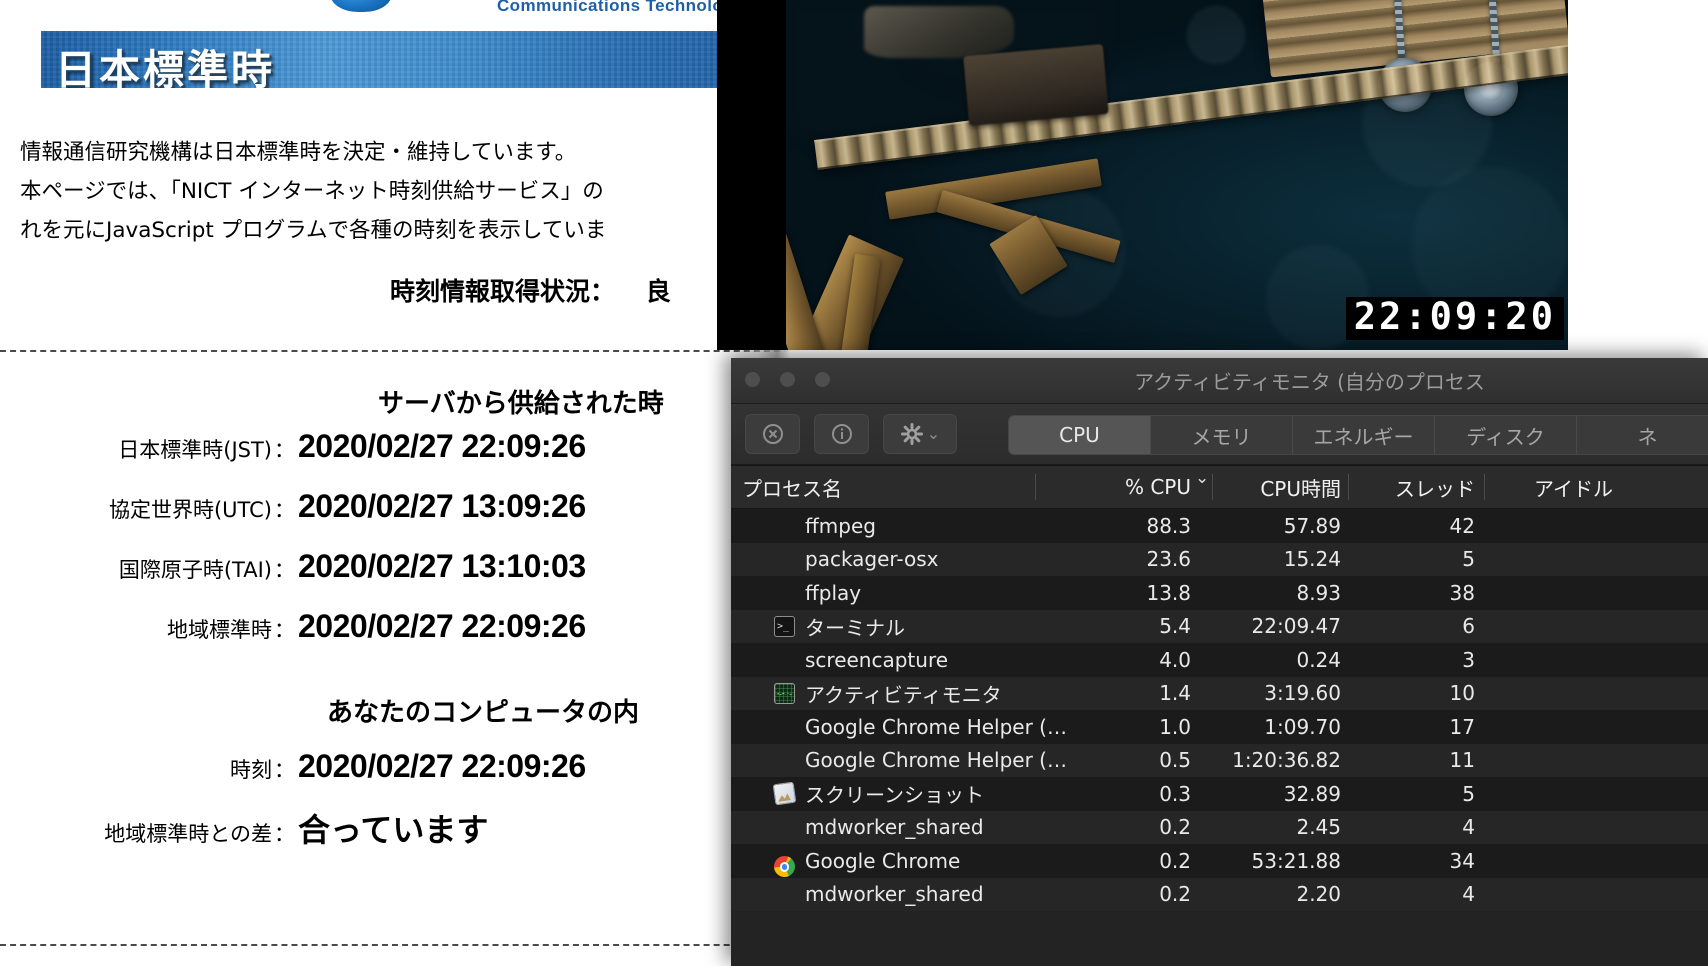 The height and width of the screenshot is (966, 1708). I want to click on time-row-clock-difference: 地域標準時との差 ： 合っています, so click(365, 828).